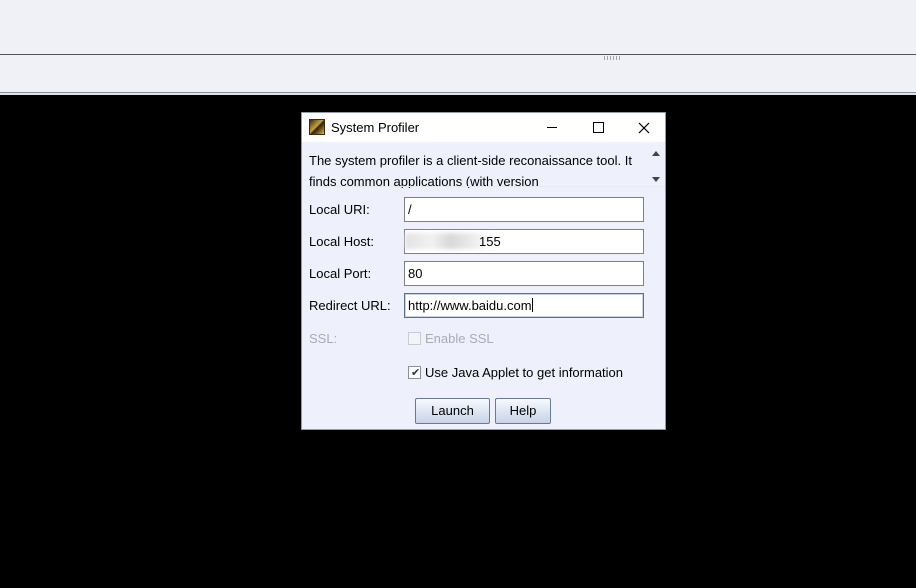  I want to click on java-applet-checkbox: ✔, so click(414, 372).